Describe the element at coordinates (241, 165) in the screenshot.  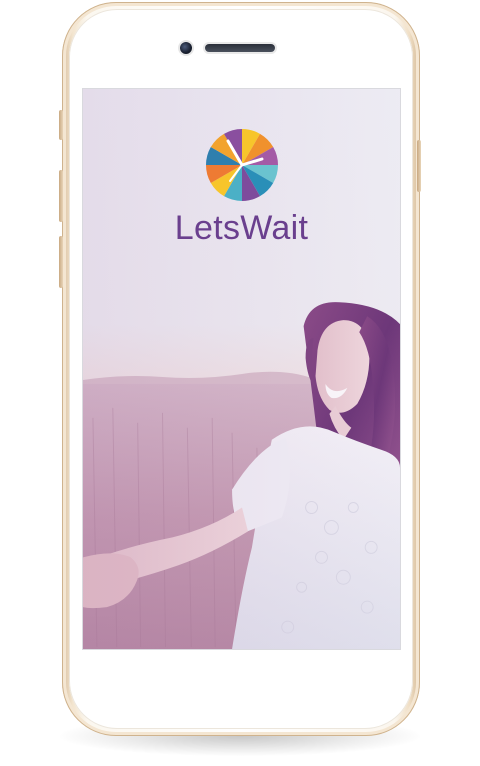
I see `clock-wheel-icon` at that location.